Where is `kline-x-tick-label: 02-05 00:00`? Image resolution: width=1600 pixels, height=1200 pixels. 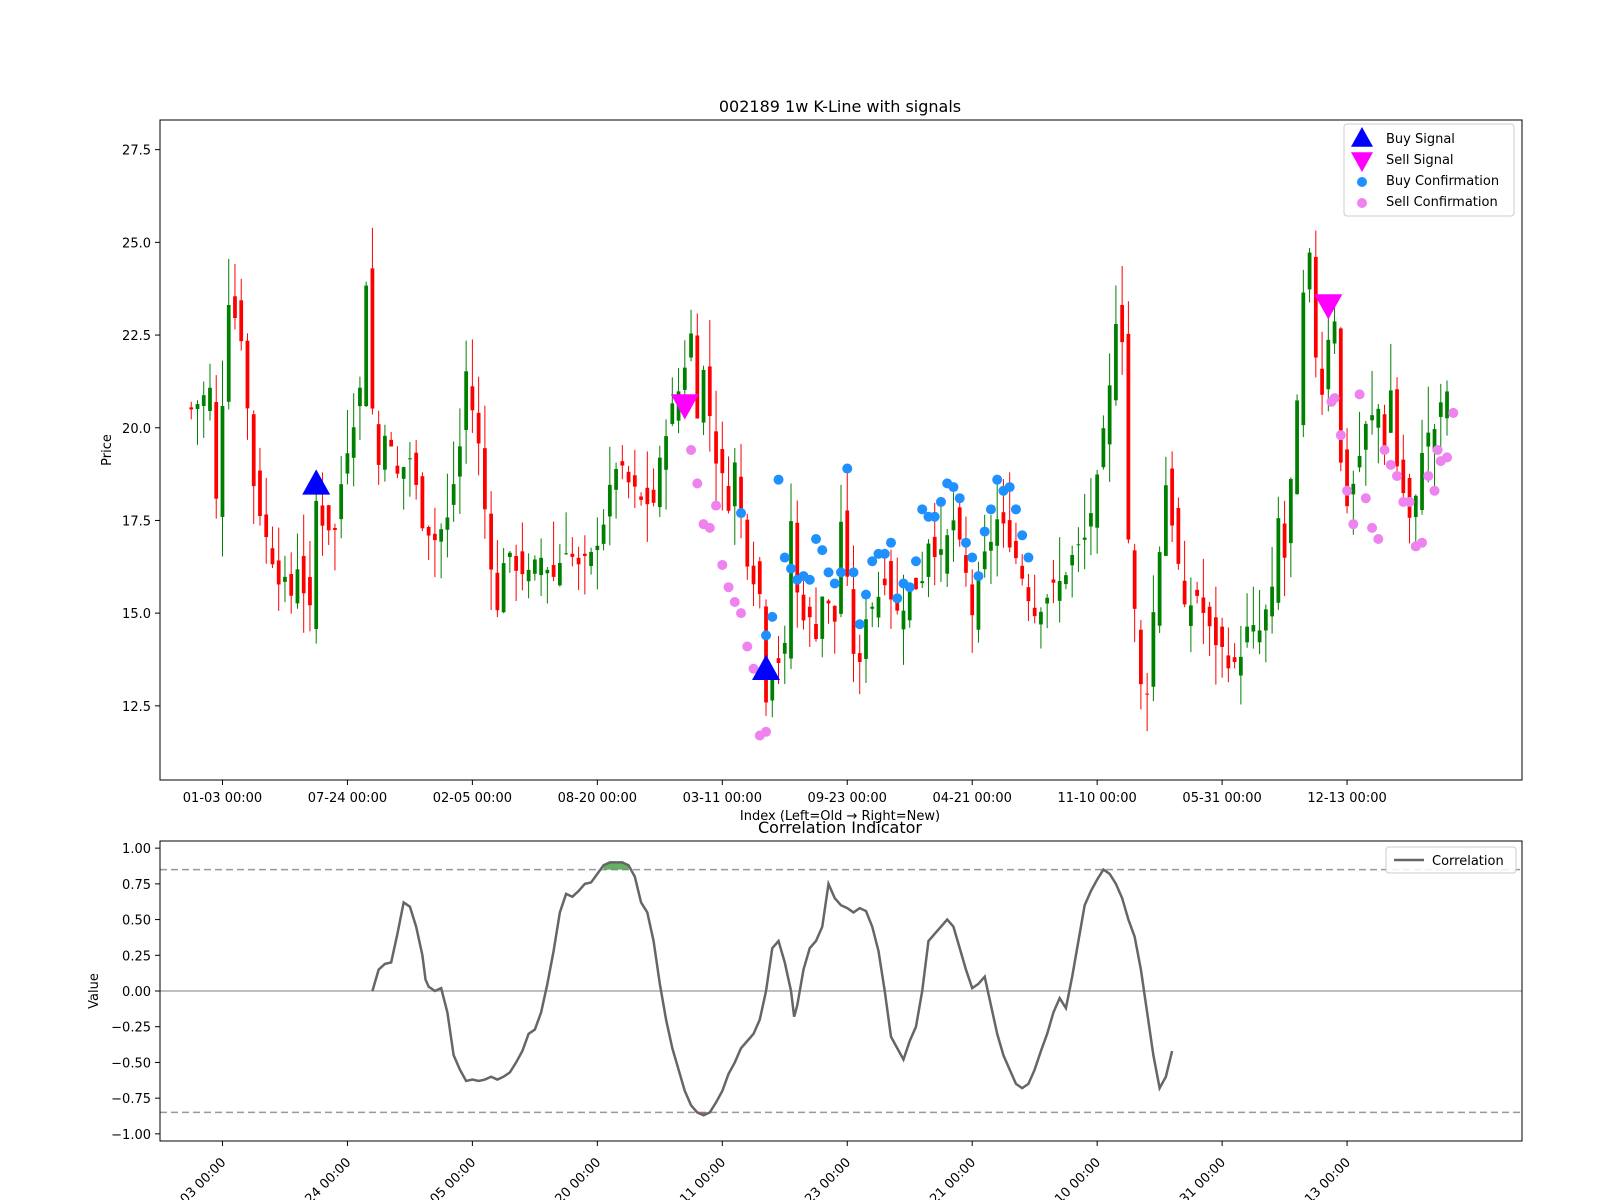
kline-x-tick-label: 02-05 00:00 is located at coordinates (472, 798).